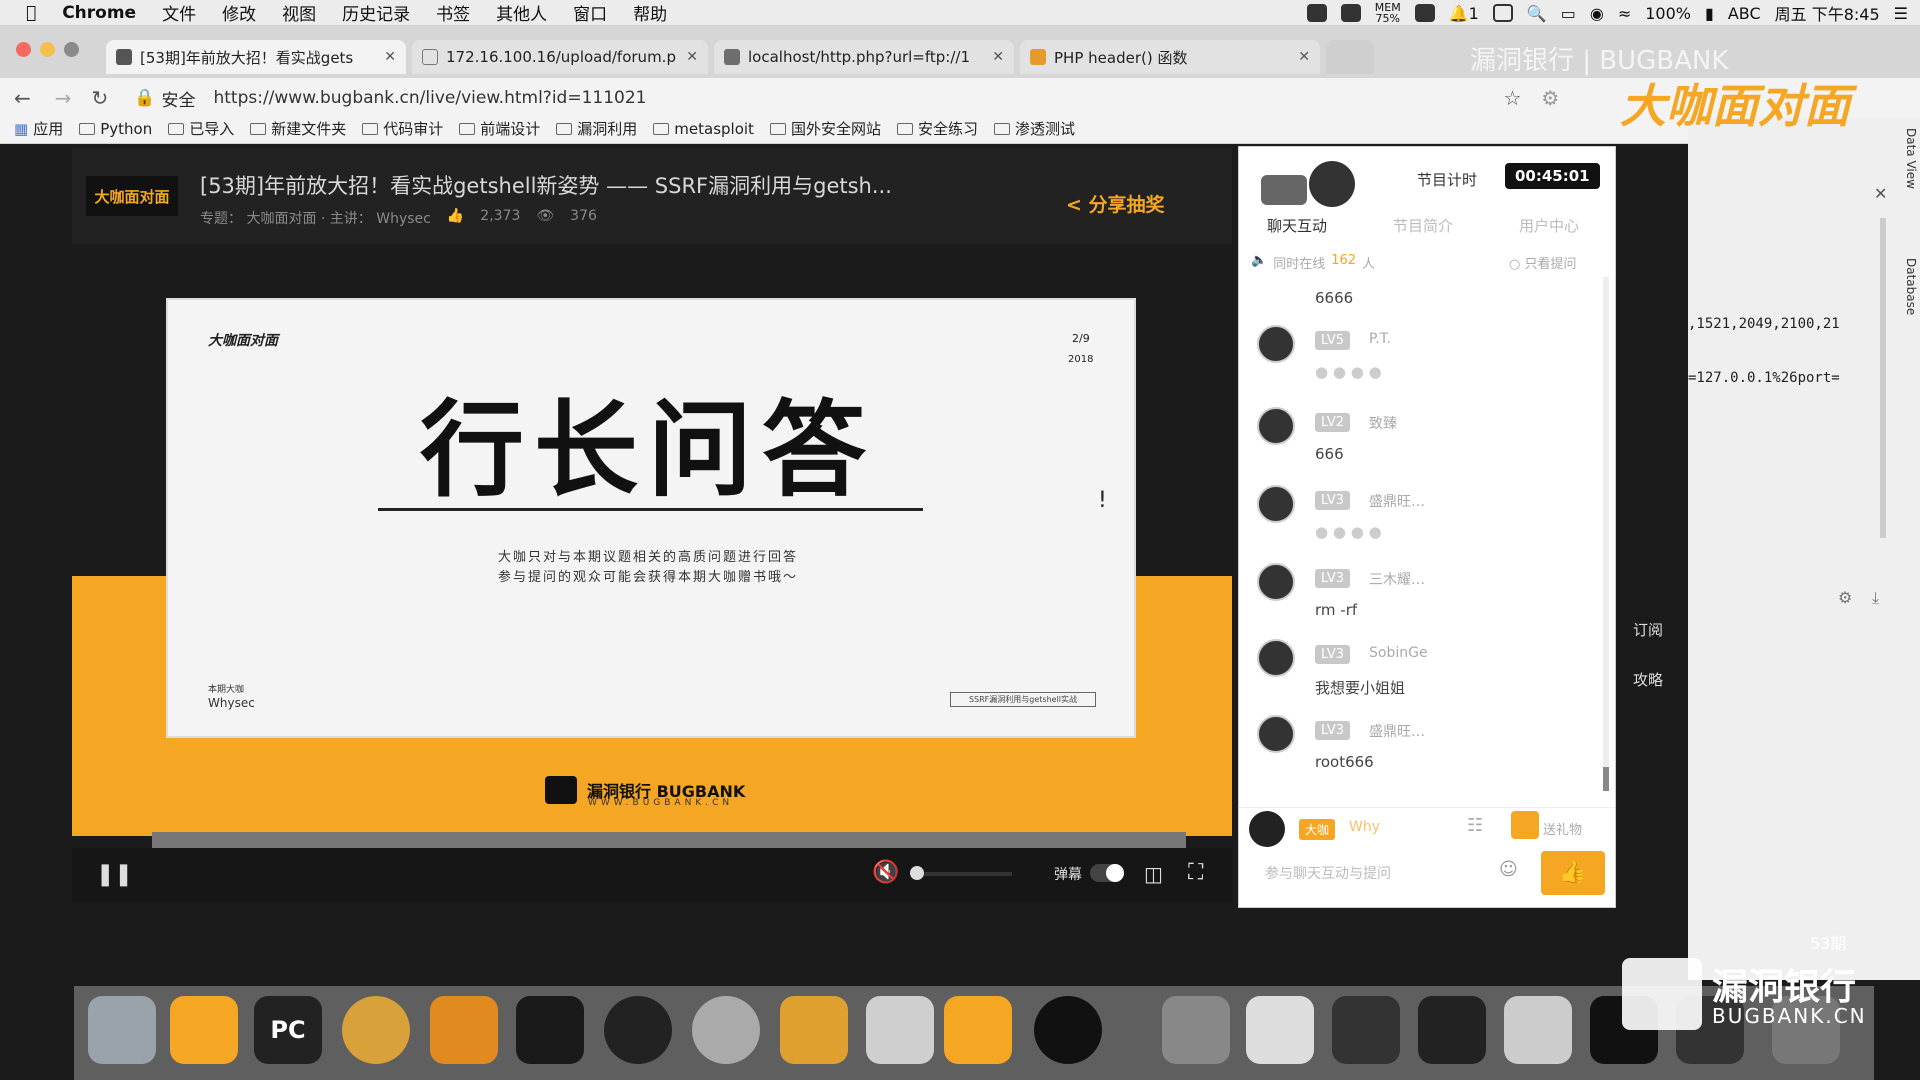 The image size is (1920, 1080). What do you see at coordinates (1475, 825) in the screenshot?
I see `notes-icon: ☷` at bounding box center [1475, 825].